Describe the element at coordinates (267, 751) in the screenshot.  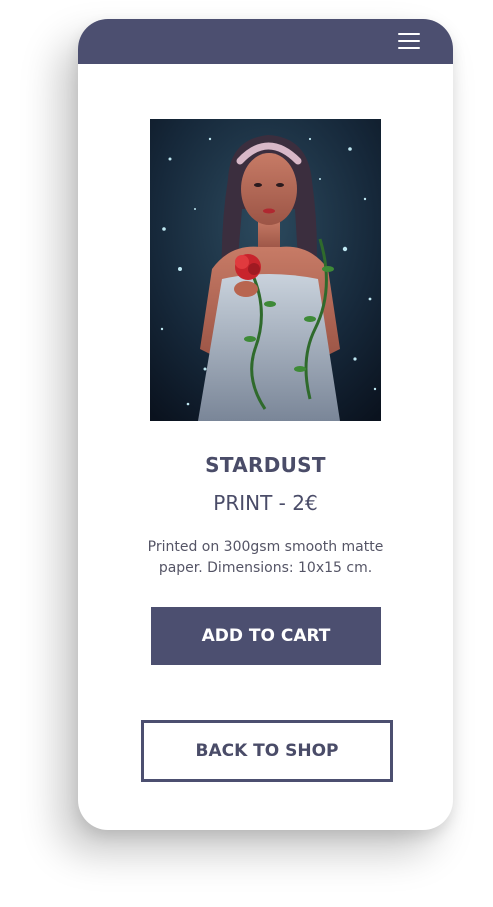
I see `back-to-shop-button: BACK TO SHOP` at that location.